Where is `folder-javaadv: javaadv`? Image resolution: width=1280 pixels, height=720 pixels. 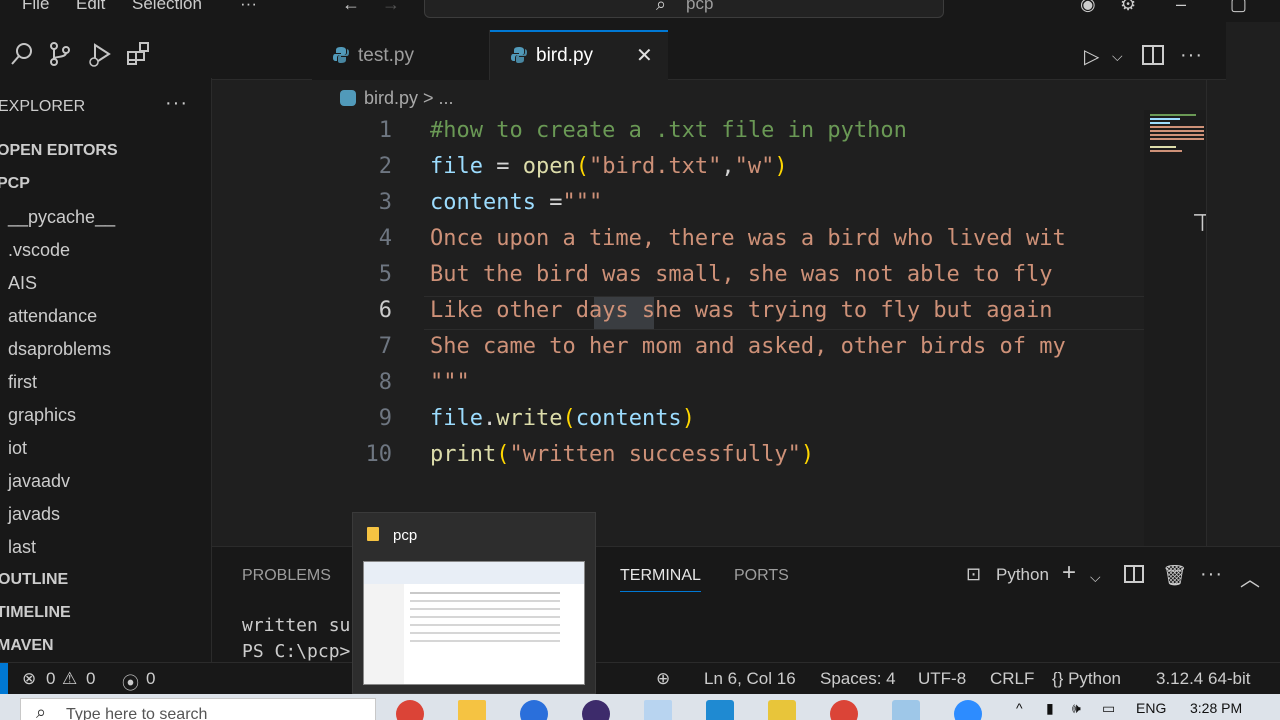 folder-javaadv: javaadv is located at coordinates (39, 481).